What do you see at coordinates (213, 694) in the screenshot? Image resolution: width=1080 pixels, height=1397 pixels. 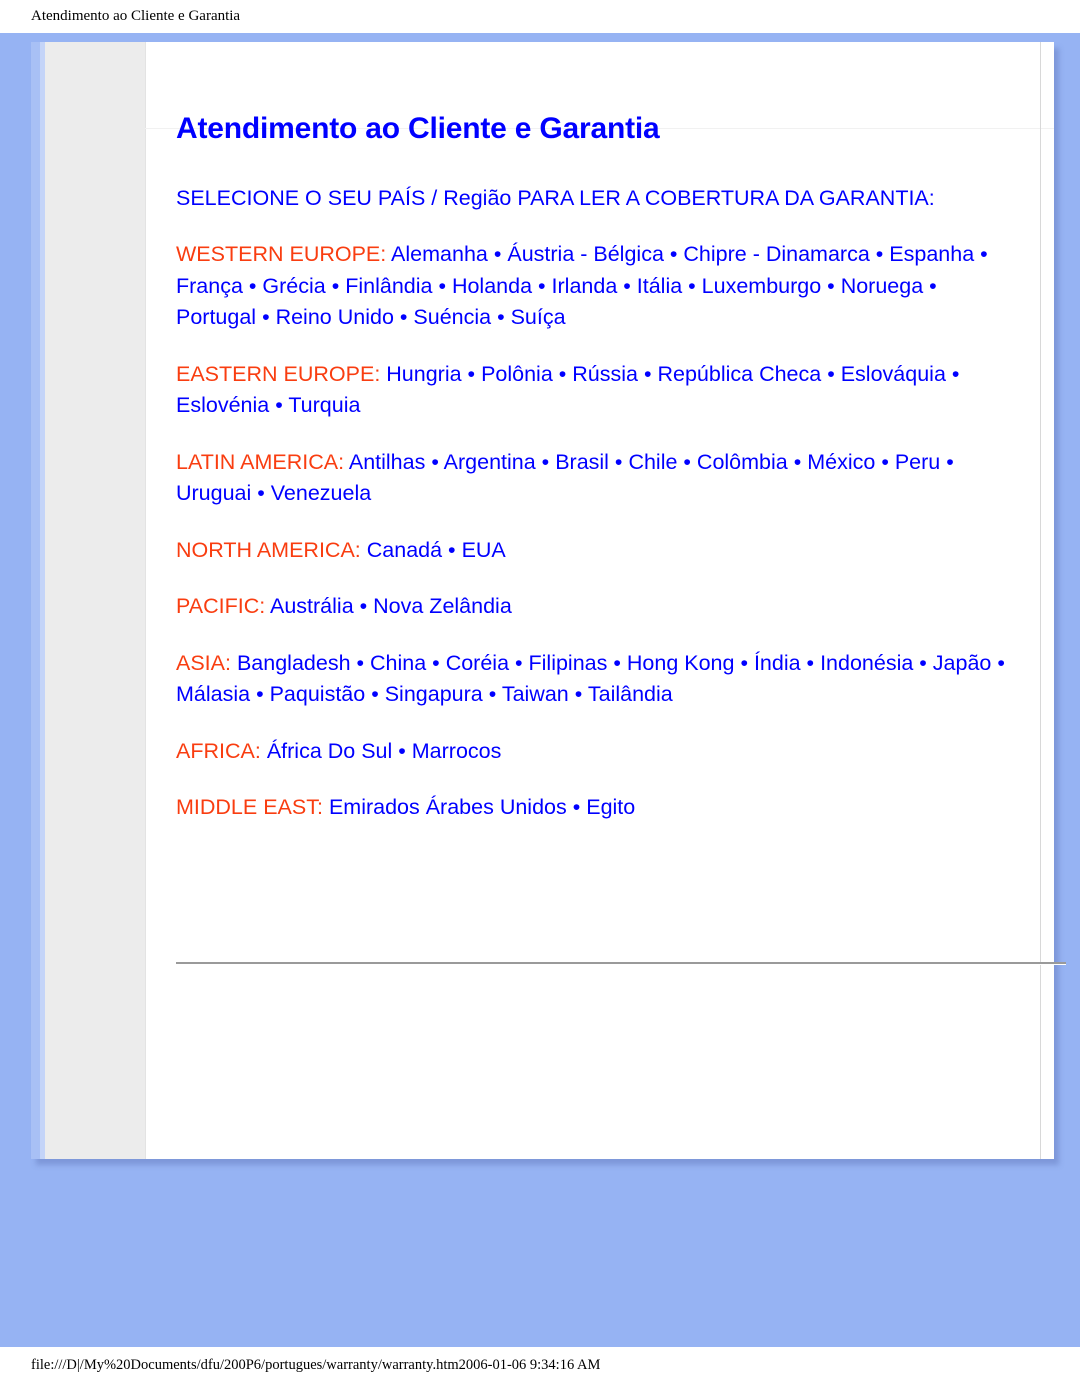 I see `country-link: Málasia` at bounding box center [213, 694].